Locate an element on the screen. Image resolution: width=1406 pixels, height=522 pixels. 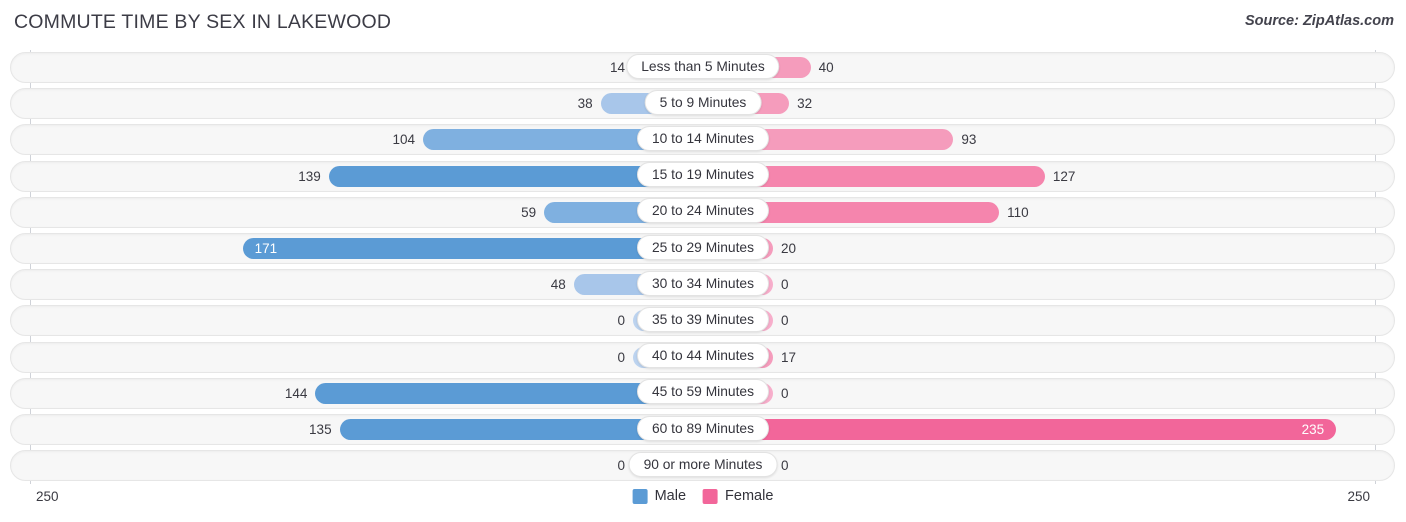
legend-label: Female is located at coordinates (749, 496).